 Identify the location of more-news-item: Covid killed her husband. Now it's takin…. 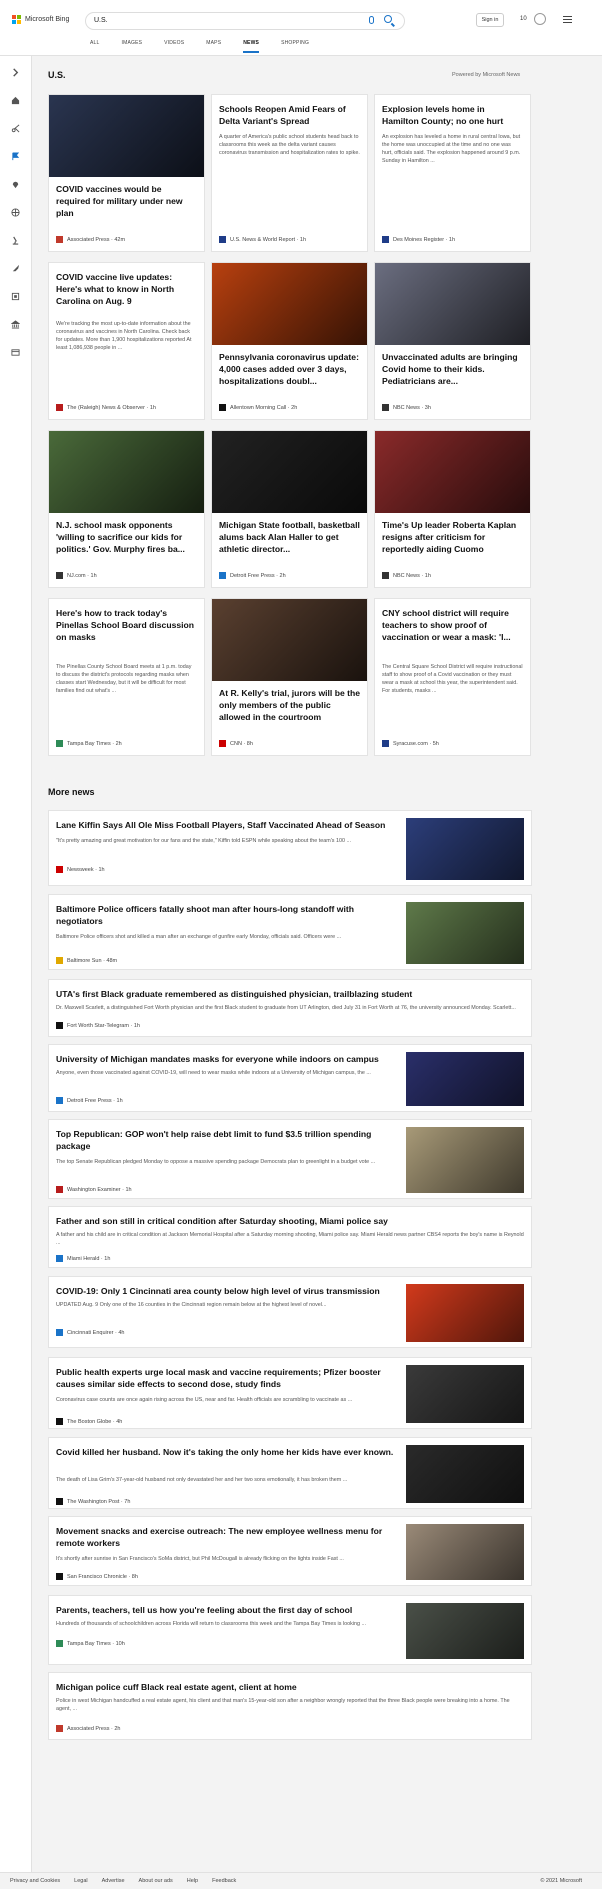
(290, 1473).